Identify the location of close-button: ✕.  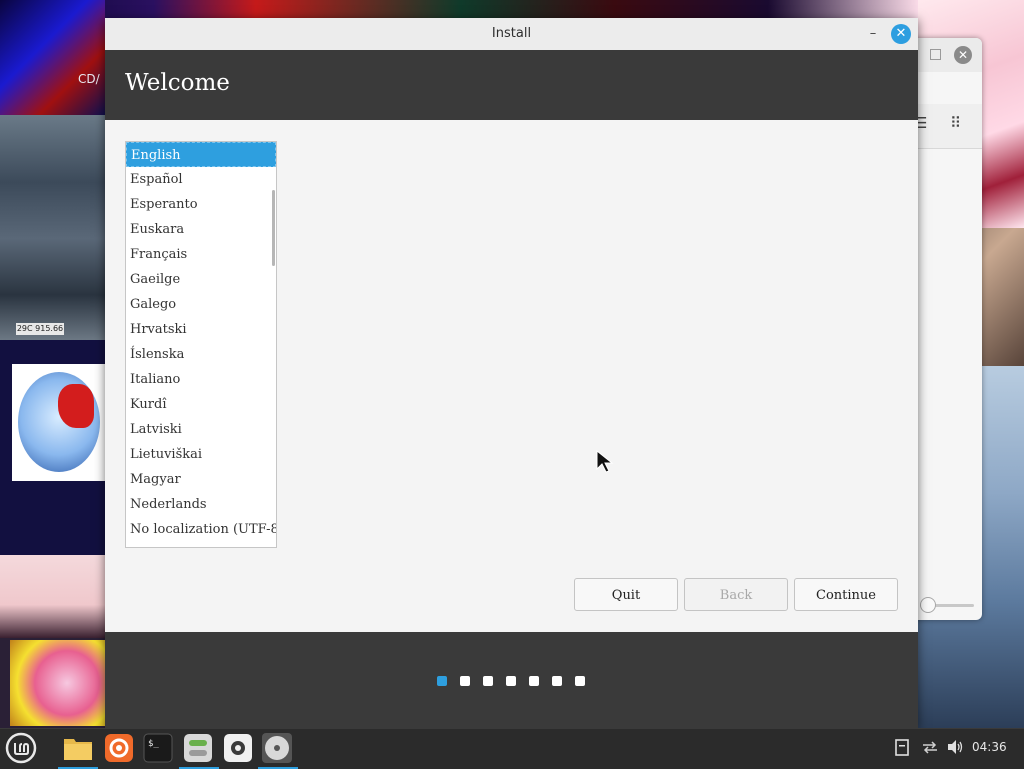
(901, 34).